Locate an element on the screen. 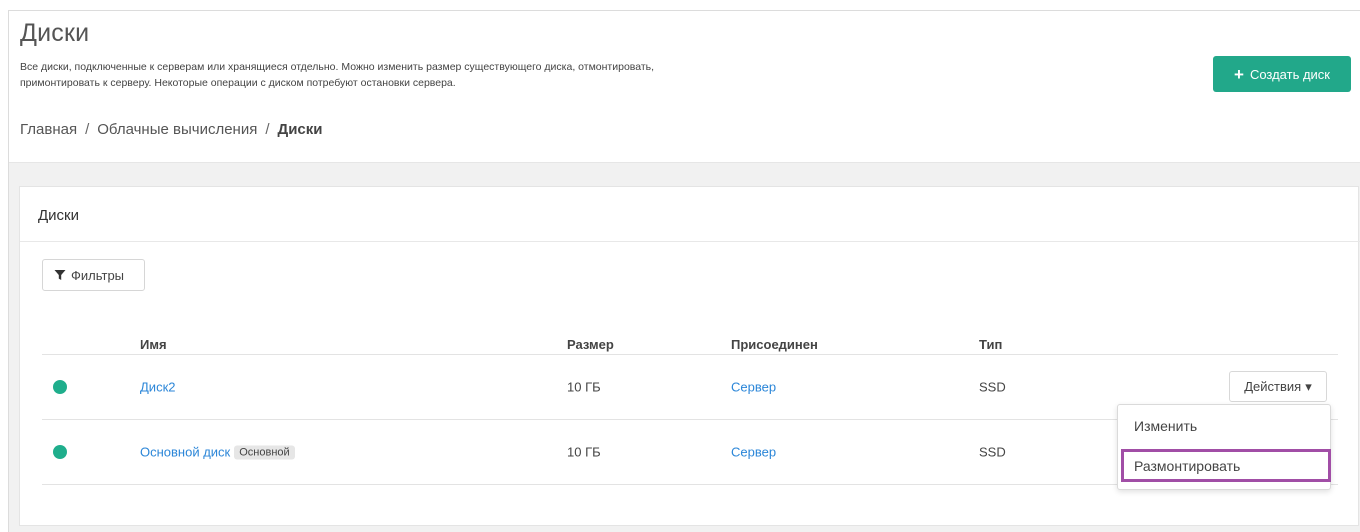 The image size is (1360, 532). filters-button: Фильтры is located at coordinates (93, 275).